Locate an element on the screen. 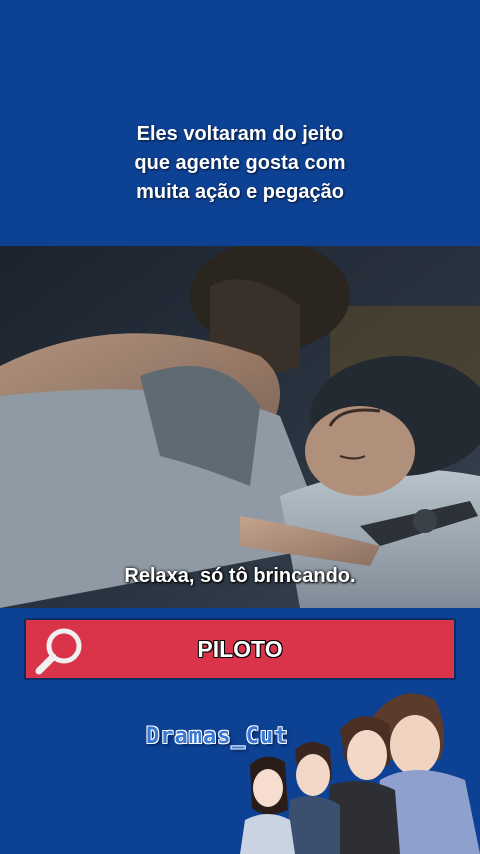 The width and height of the screenshot is (480, 854). video-subtitle: Relaxa, só tô brincando. is located at coordinates (240, 576).